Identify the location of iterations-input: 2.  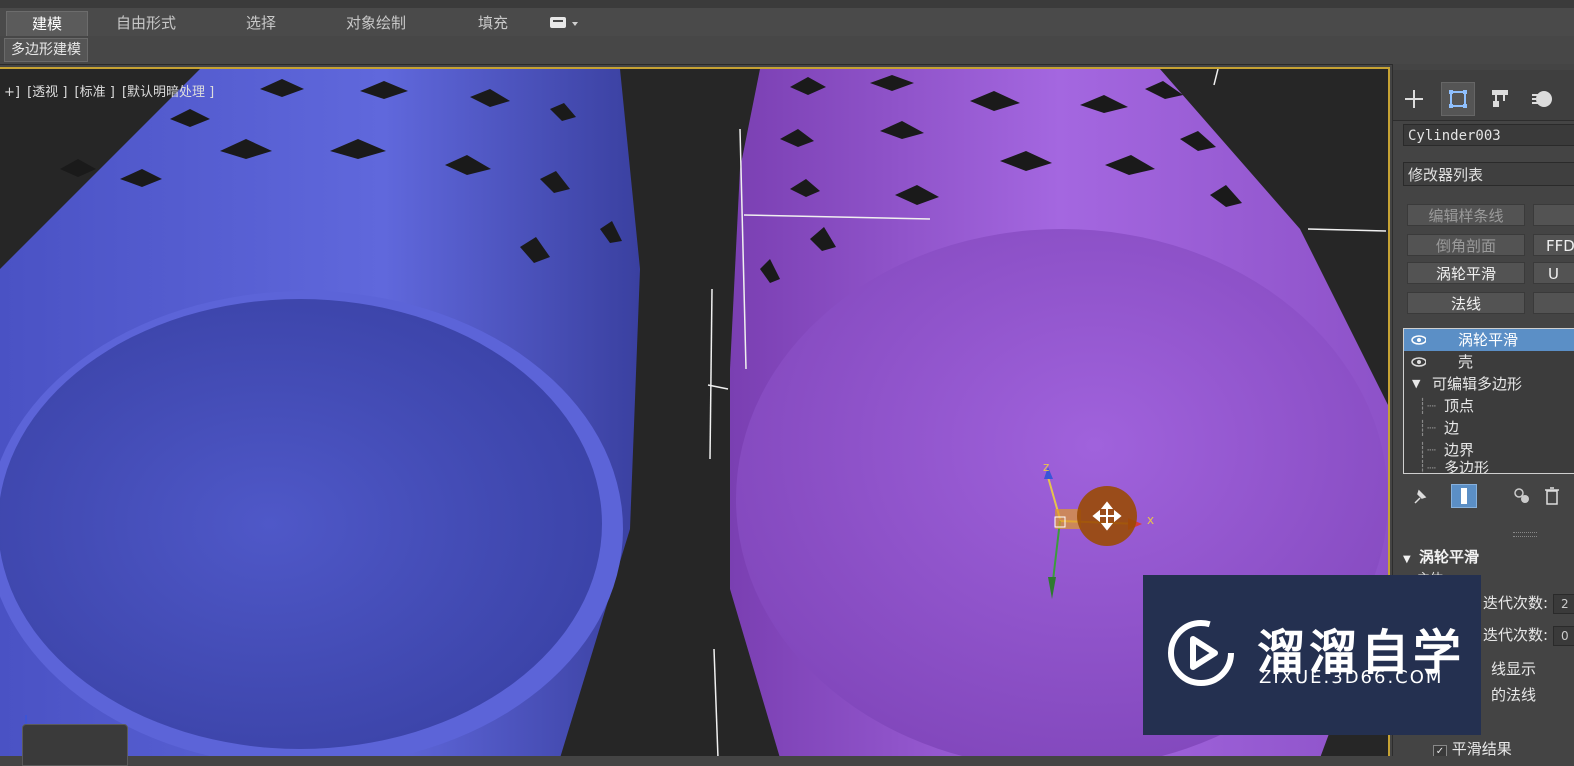
(1563, 603).